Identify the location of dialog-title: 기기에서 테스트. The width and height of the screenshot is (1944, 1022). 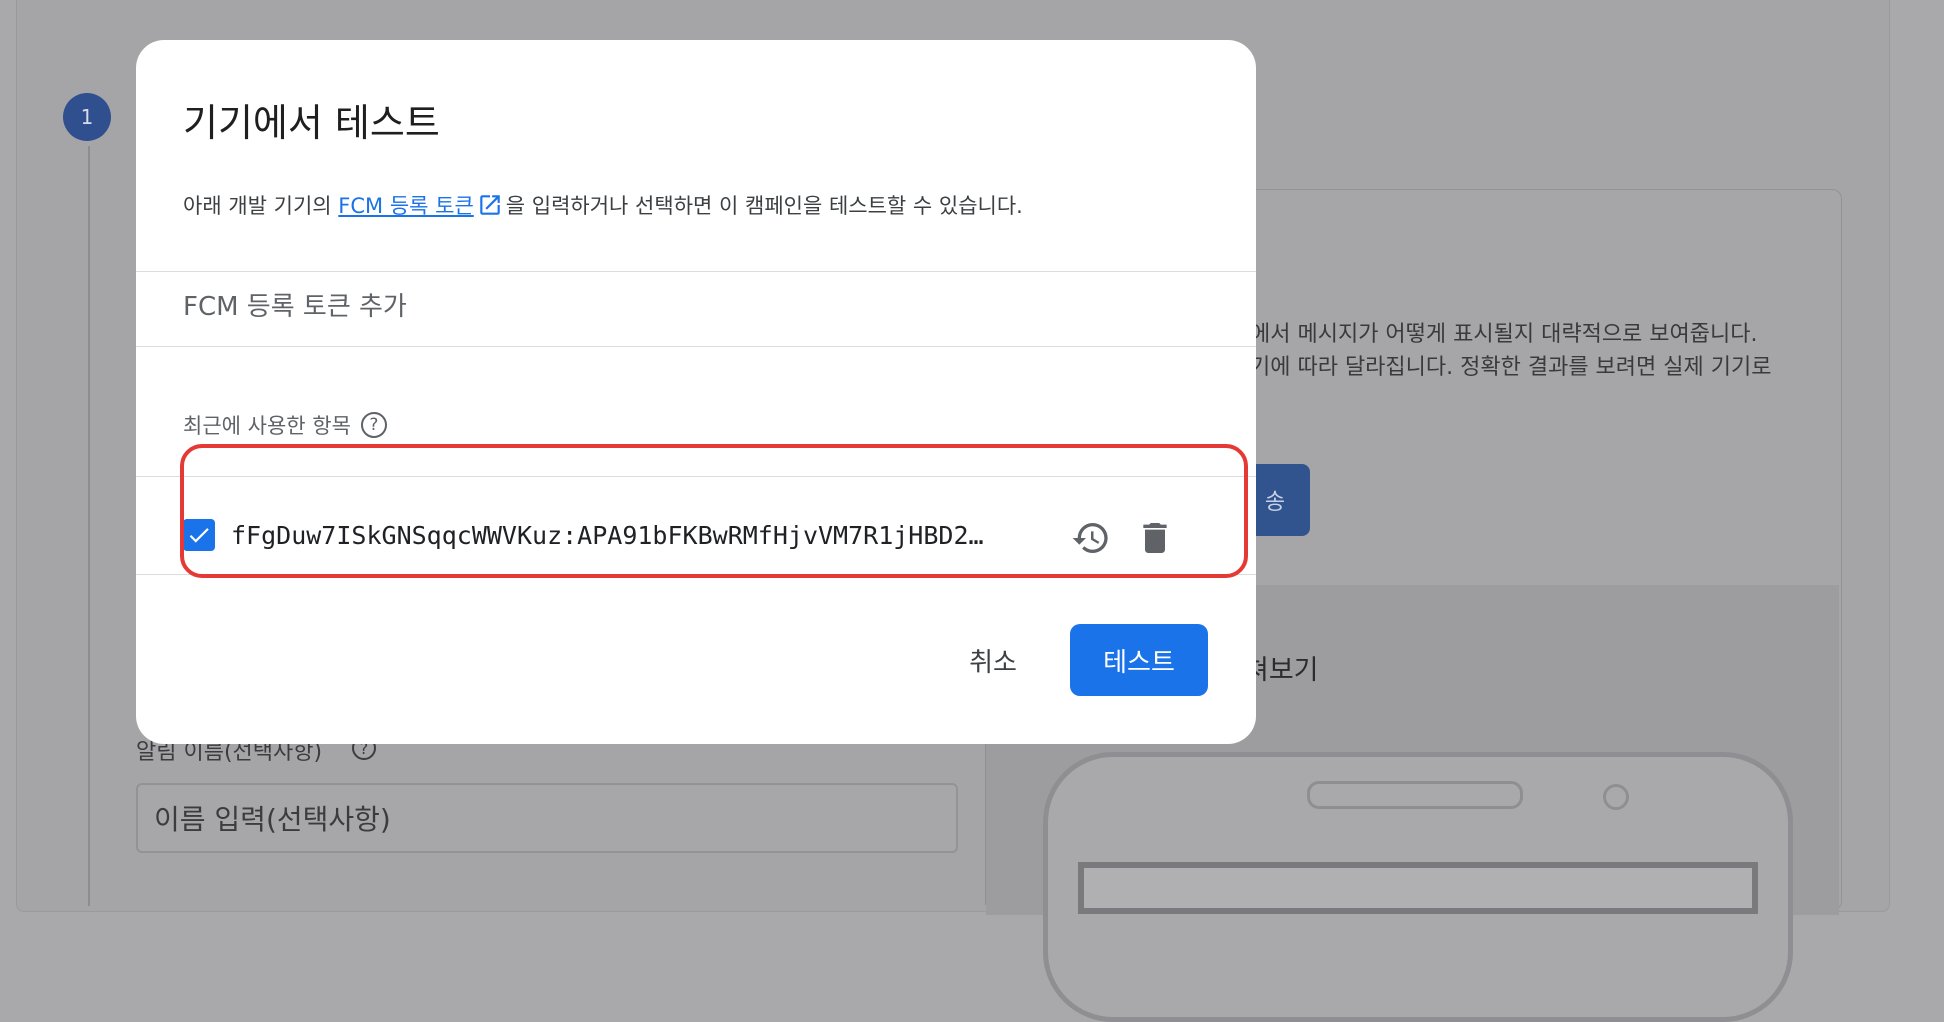
(311, 123).